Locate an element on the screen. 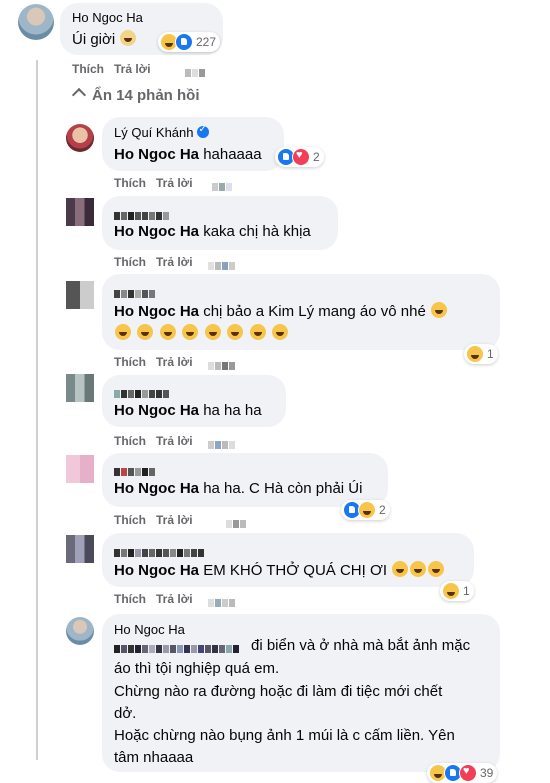 The image size is (550, 783). reaction-summary: 227 is located at coordinates (189, 42).